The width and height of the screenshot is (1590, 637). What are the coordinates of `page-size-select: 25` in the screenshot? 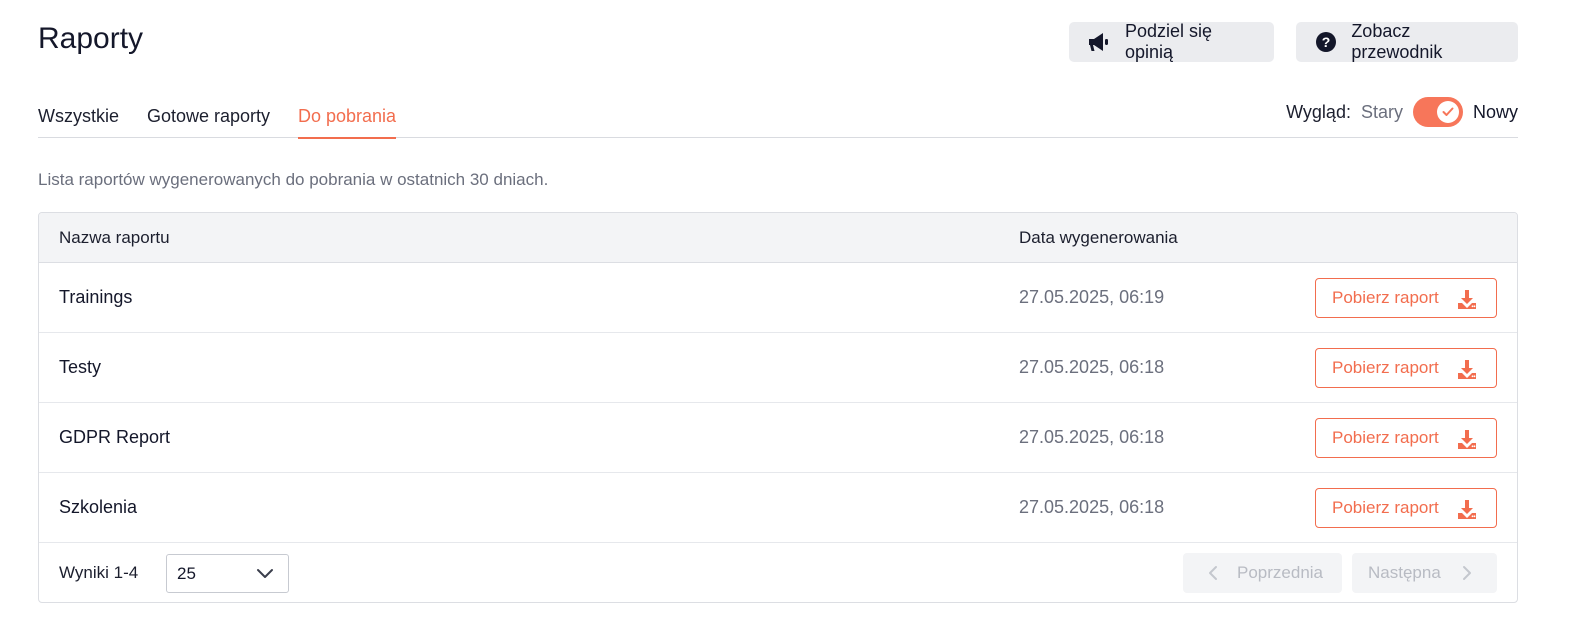 It's located at (227, 573).